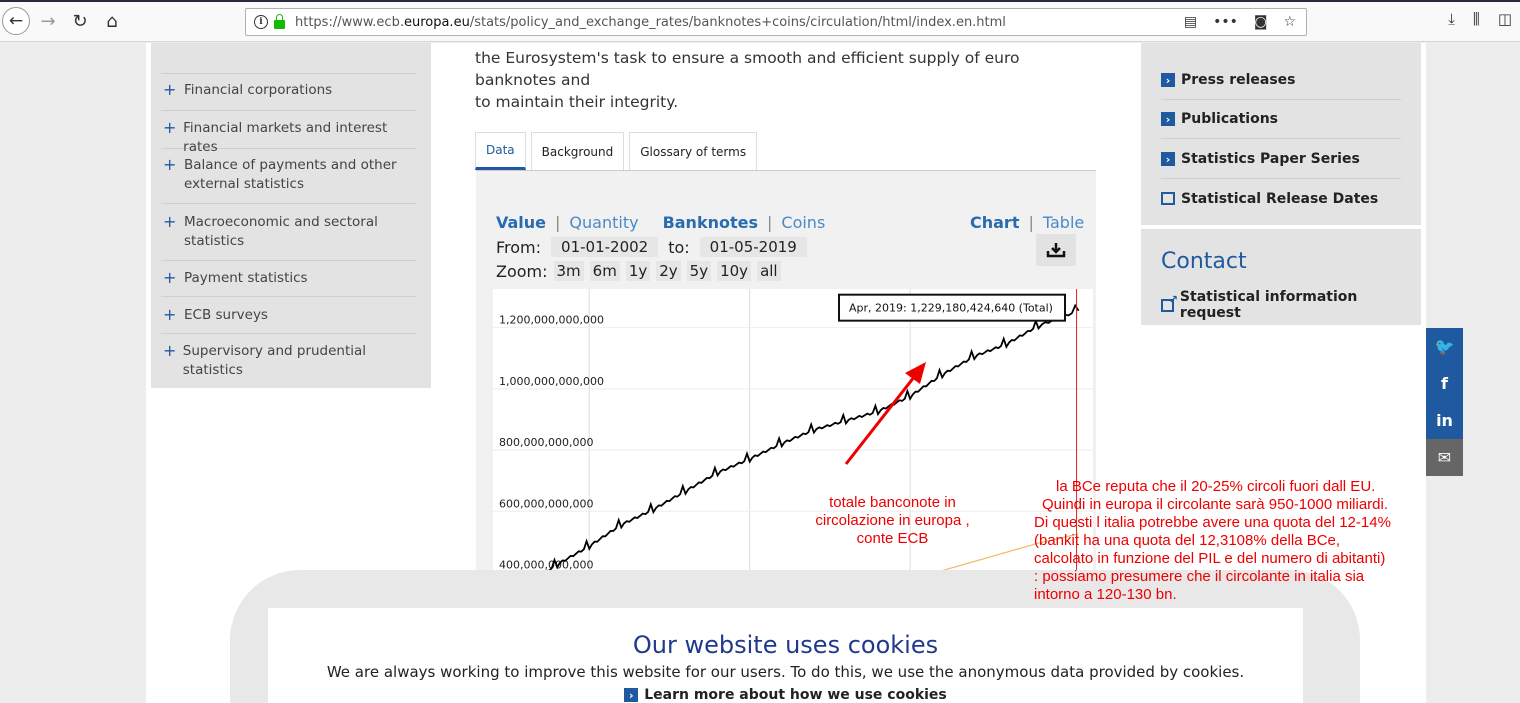  I want to click on twitter-icon: 🐦, so click(1444, 346).